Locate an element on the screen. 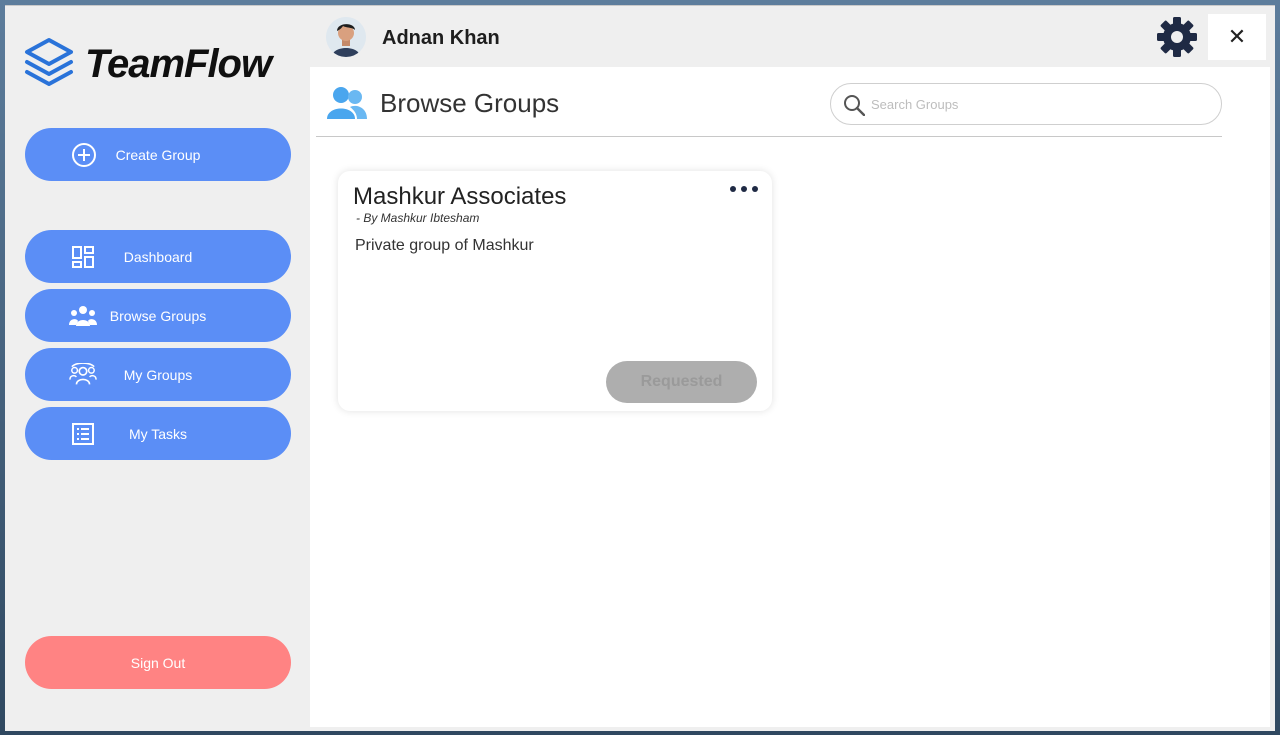 This screenshot has height=735, width=1280. create-group-label: Create Group is located at coordinates (158, 154).